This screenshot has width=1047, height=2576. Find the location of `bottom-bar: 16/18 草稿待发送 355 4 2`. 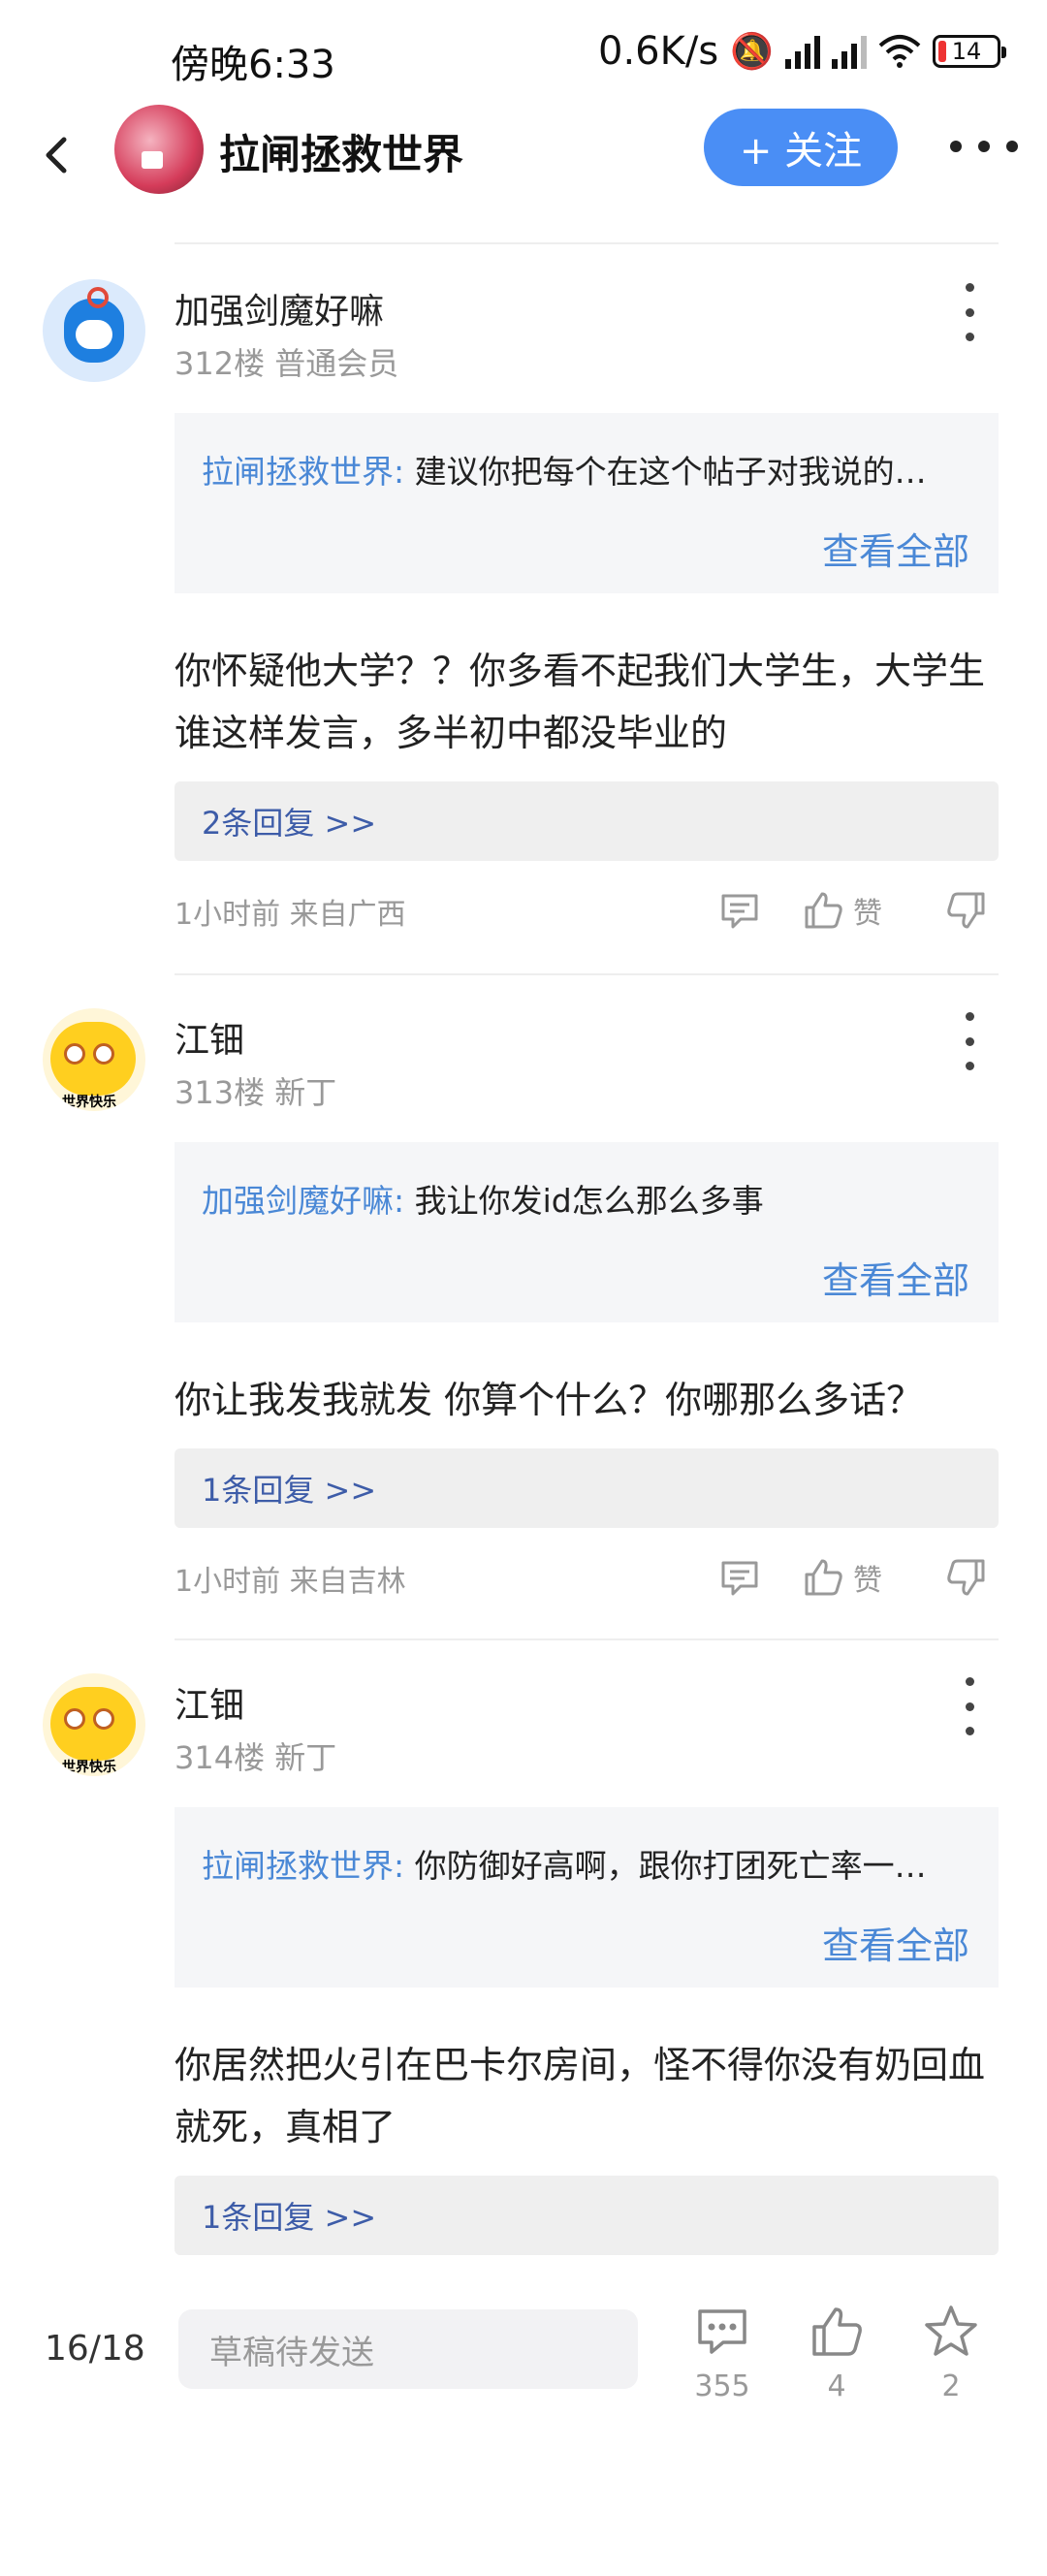

bottom-bar: 16/18 草稿待发送 355 4 2 is located at coordinates (523, 2365).